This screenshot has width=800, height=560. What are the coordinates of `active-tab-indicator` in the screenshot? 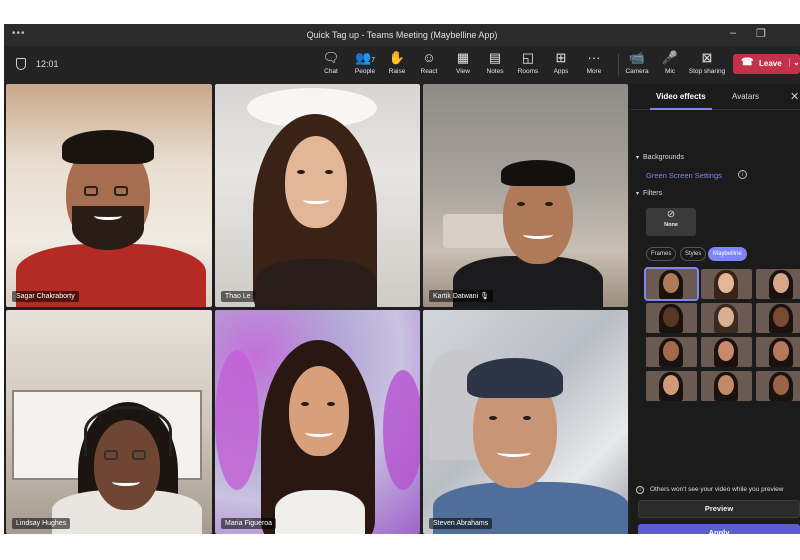 It's located at (681, 109).